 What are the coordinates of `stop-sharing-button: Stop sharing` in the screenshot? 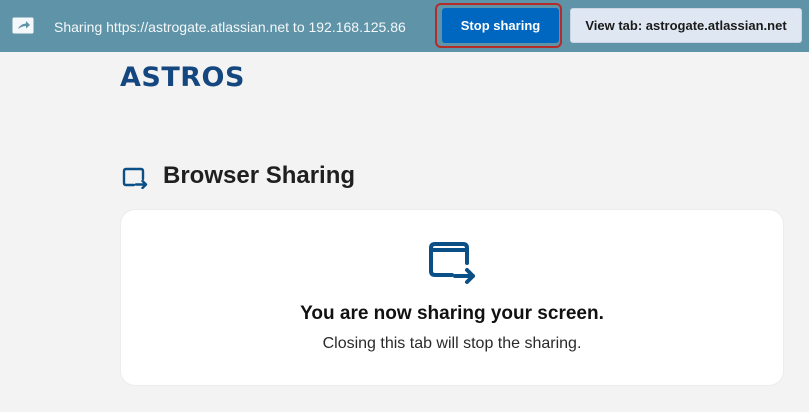 It's located at (500, 25).